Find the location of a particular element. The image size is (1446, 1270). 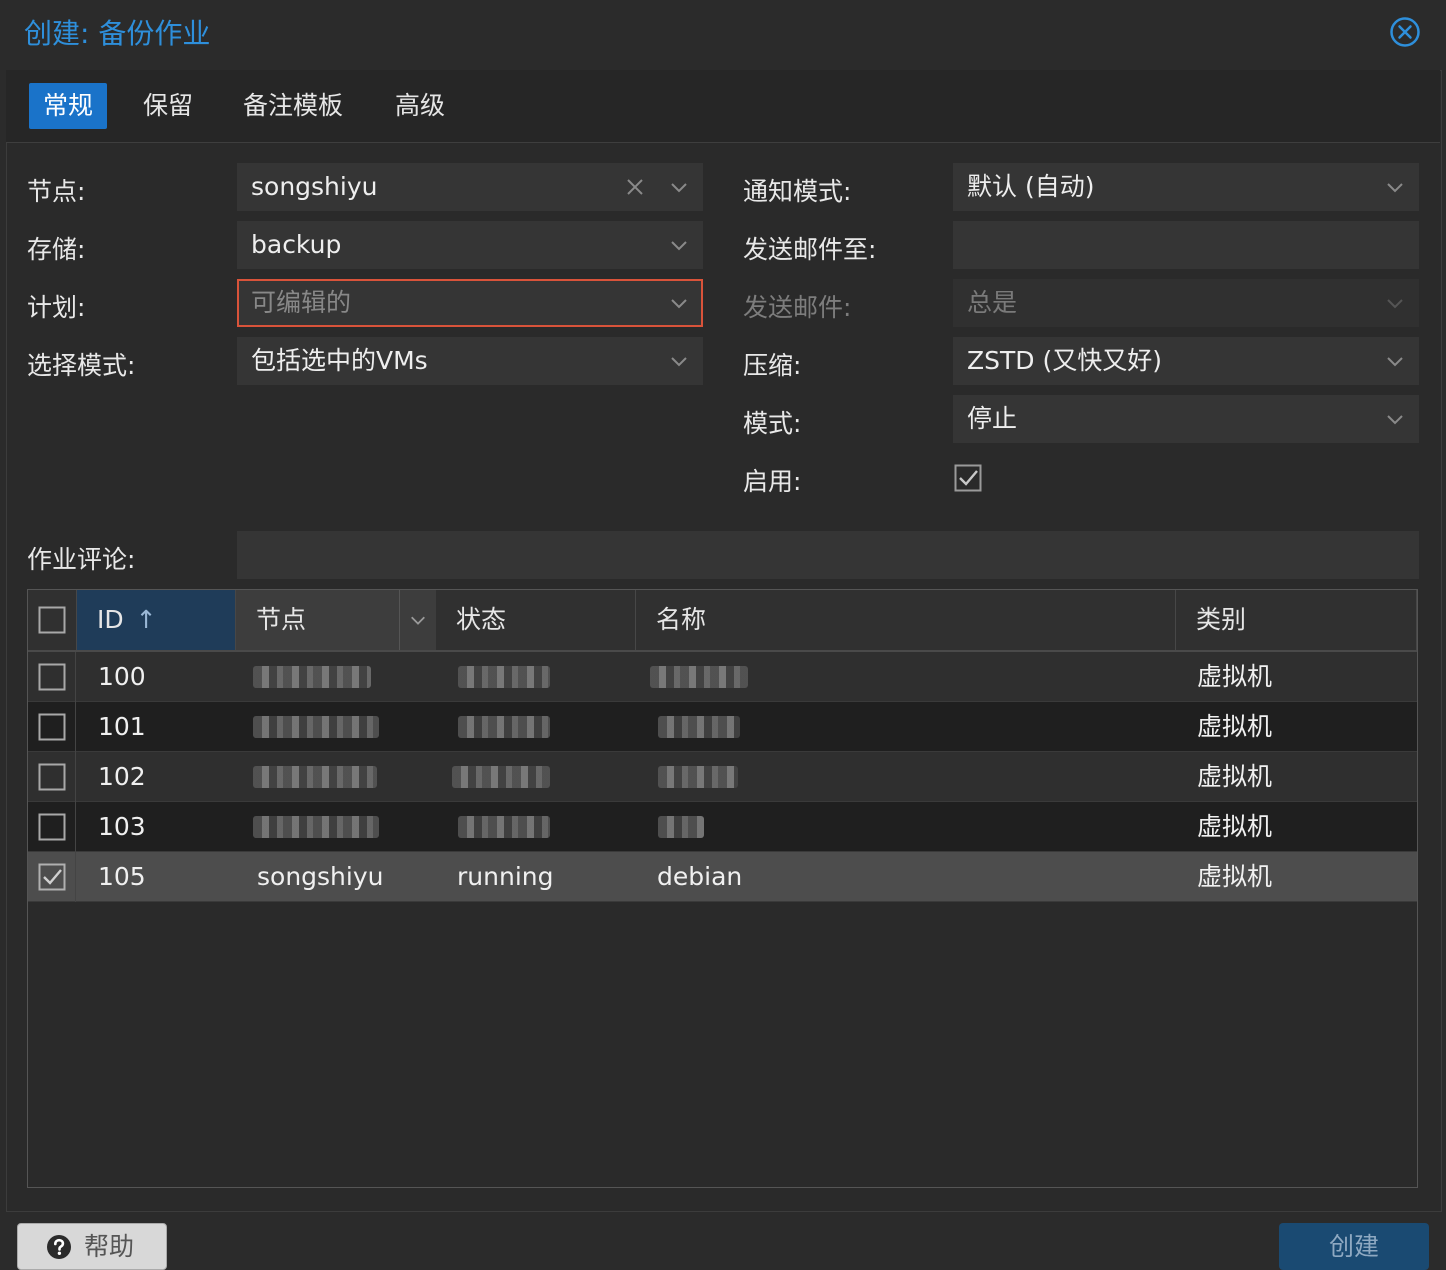

selection-mode-label: 选择模式: is located at coordinates (81, 365).